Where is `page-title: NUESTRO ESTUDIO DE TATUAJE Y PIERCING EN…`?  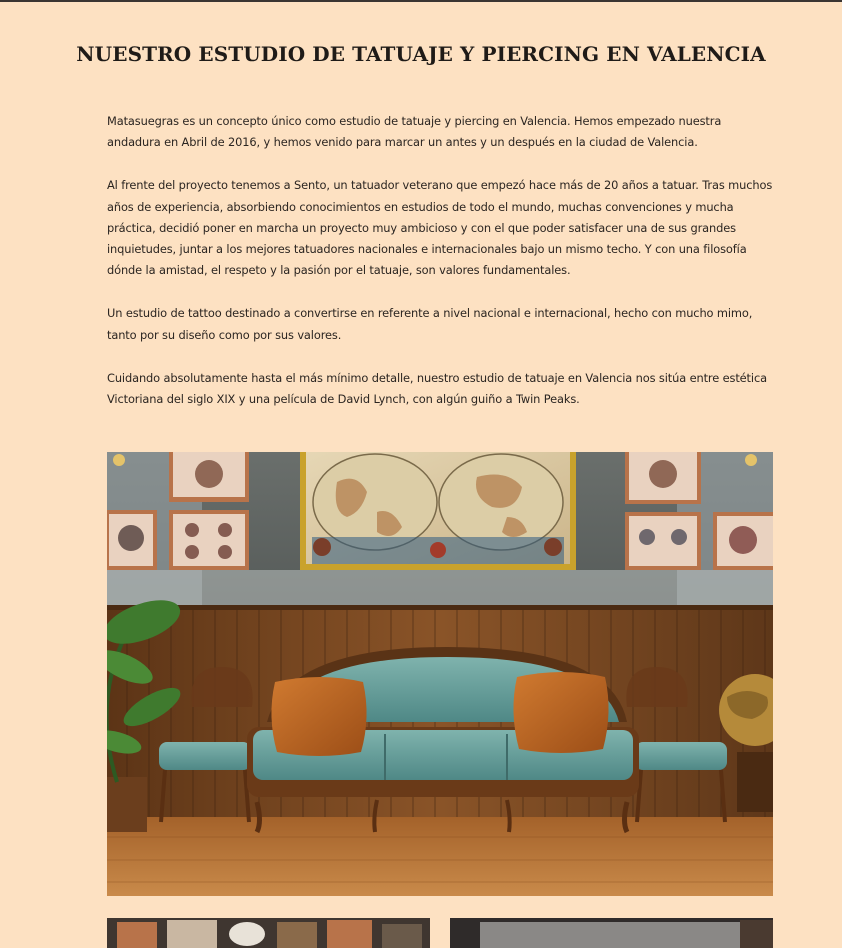 page-title: NUESTRO ESTUDIO DE TATUAJE Y PIERCING EN… is located at coordinates (421, 54).